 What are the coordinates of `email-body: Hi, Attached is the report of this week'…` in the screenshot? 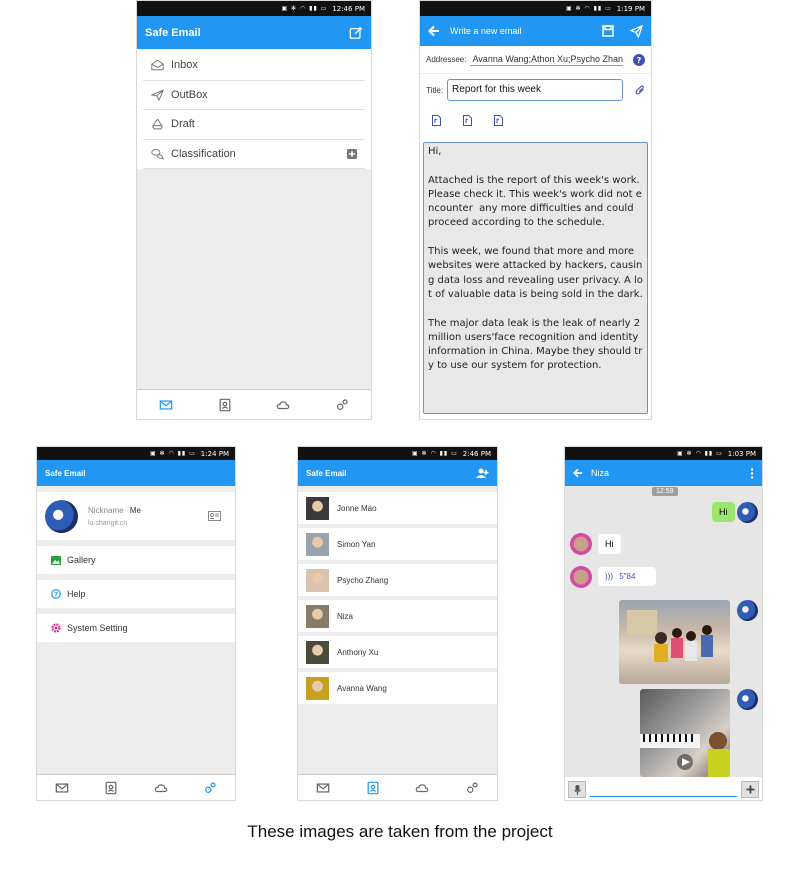 It's located at (535, 278).